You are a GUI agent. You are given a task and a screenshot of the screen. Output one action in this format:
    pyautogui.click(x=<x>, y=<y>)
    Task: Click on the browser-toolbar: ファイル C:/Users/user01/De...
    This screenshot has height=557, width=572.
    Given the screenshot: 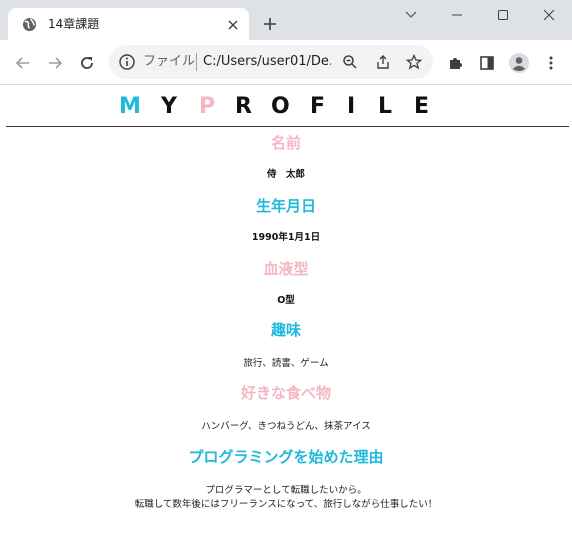 What is the action you would take?
    pyautogui.click(x=286, y=62)
    